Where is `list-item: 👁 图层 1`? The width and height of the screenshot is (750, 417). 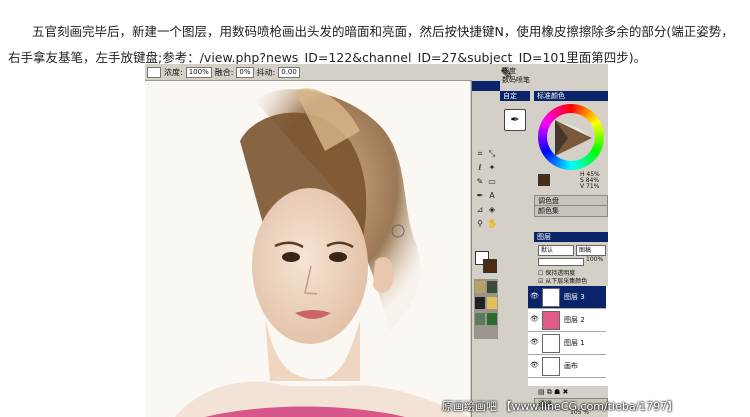
list-item: 👁 图层 1 is located at coordinates (567, 343).